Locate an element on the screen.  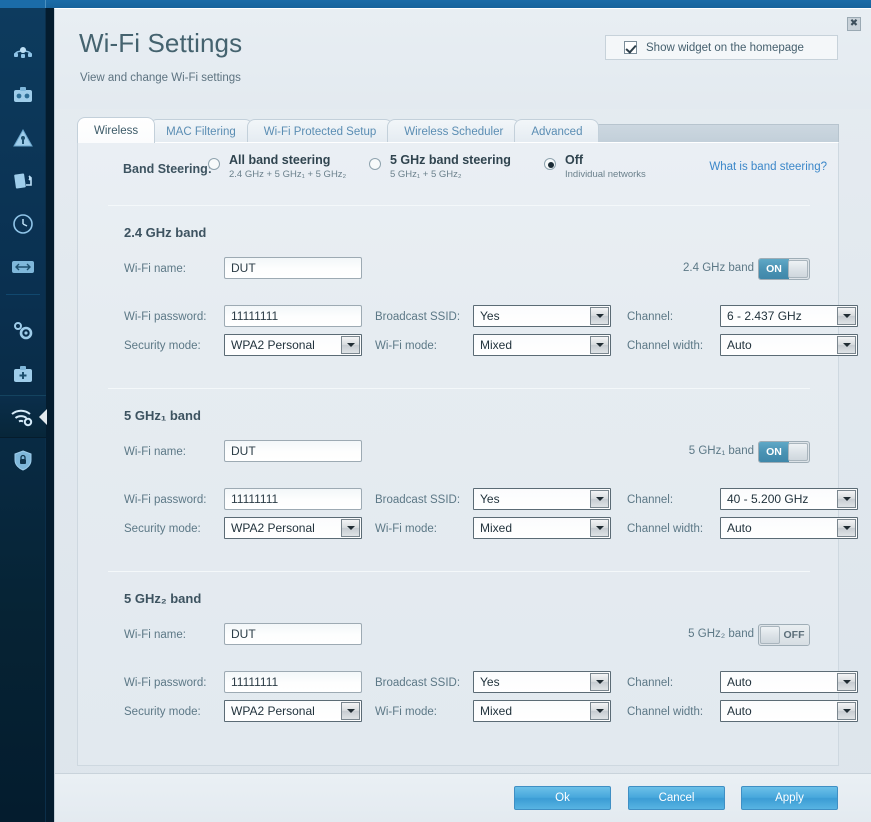
channel-select: 40 - 5.200 GHz is located at coordinates (789, 499).